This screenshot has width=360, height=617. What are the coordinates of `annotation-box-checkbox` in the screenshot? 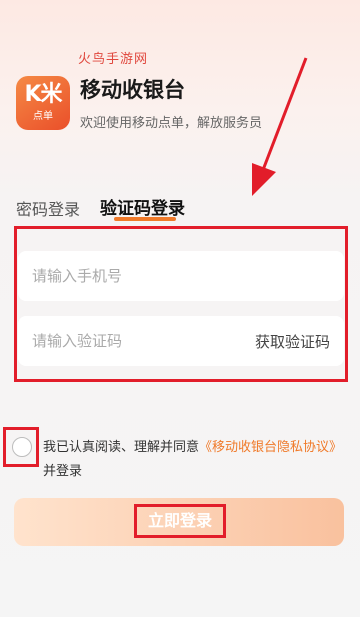 It's located at (21, 447).